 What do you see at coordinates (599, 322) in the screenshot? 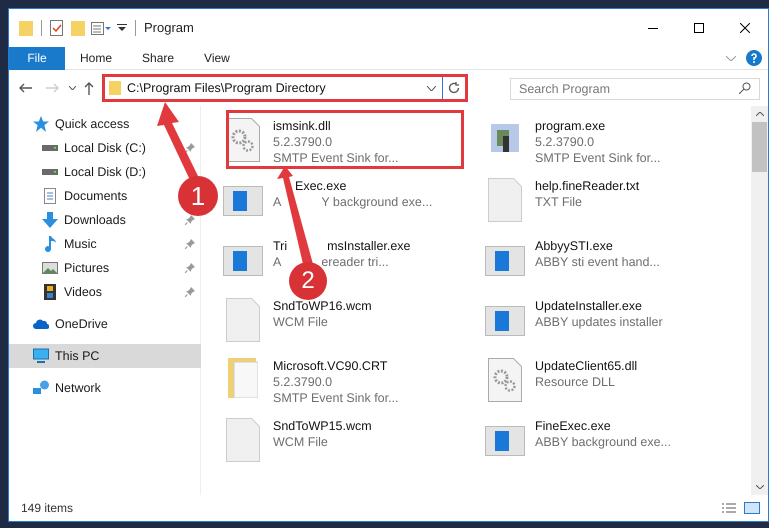
I see `file-detail: ABBY updates installer` at bounding box center [599, 322].